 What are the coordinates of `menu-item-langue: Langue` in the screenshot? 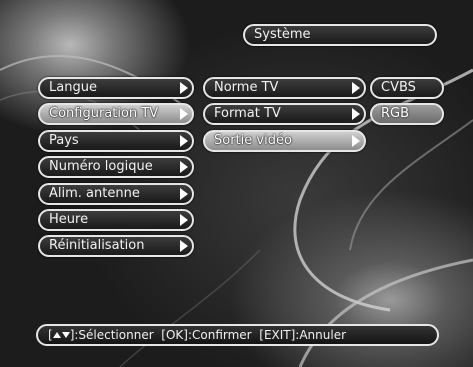 It's located at (116, 88).